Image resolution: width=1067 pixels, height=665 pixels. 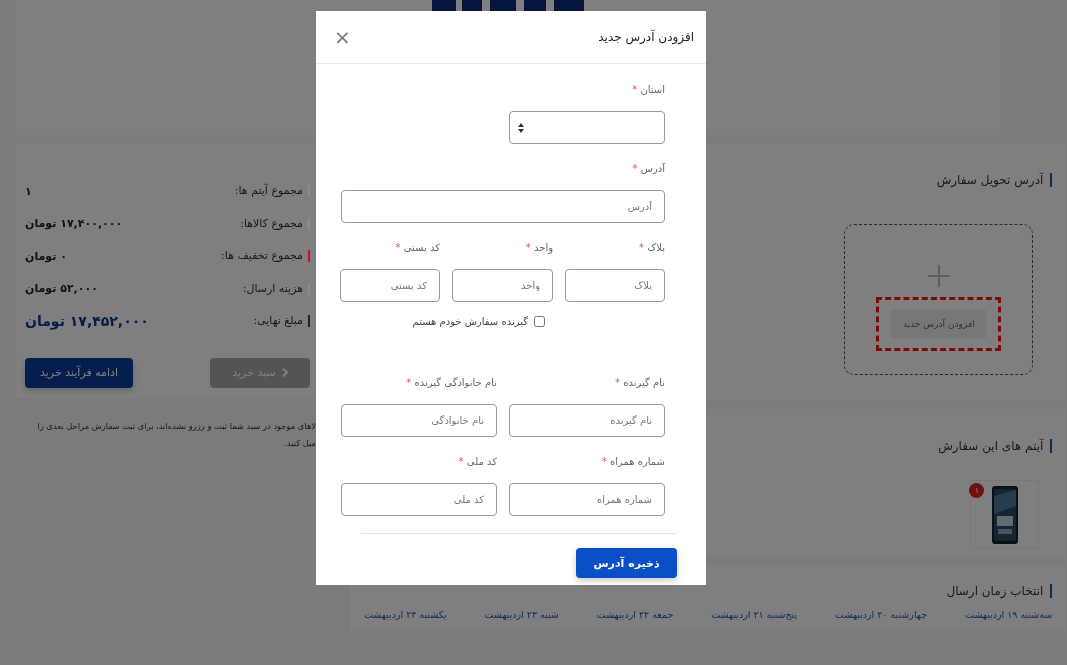 What do you see at coordinates (632, 462) in the screenshot?
I see `field-label: شماره همراه *` at bounding box center [632, 462].